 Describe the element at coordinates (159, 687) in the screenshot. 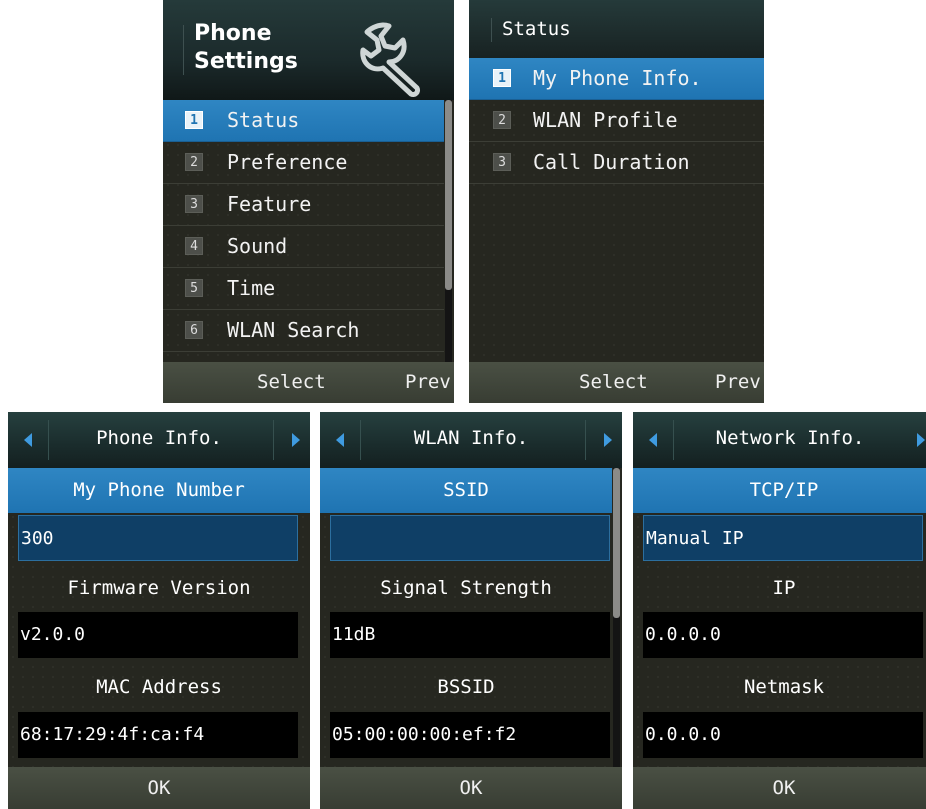

I see `field-label-mac-address: MAC Address` at that location.